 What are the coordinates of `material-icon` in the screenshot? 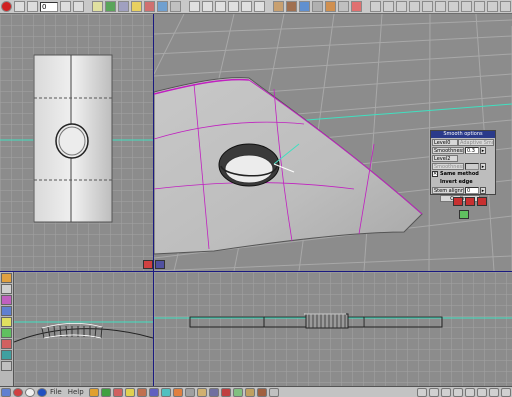 It's located at (149, 6).